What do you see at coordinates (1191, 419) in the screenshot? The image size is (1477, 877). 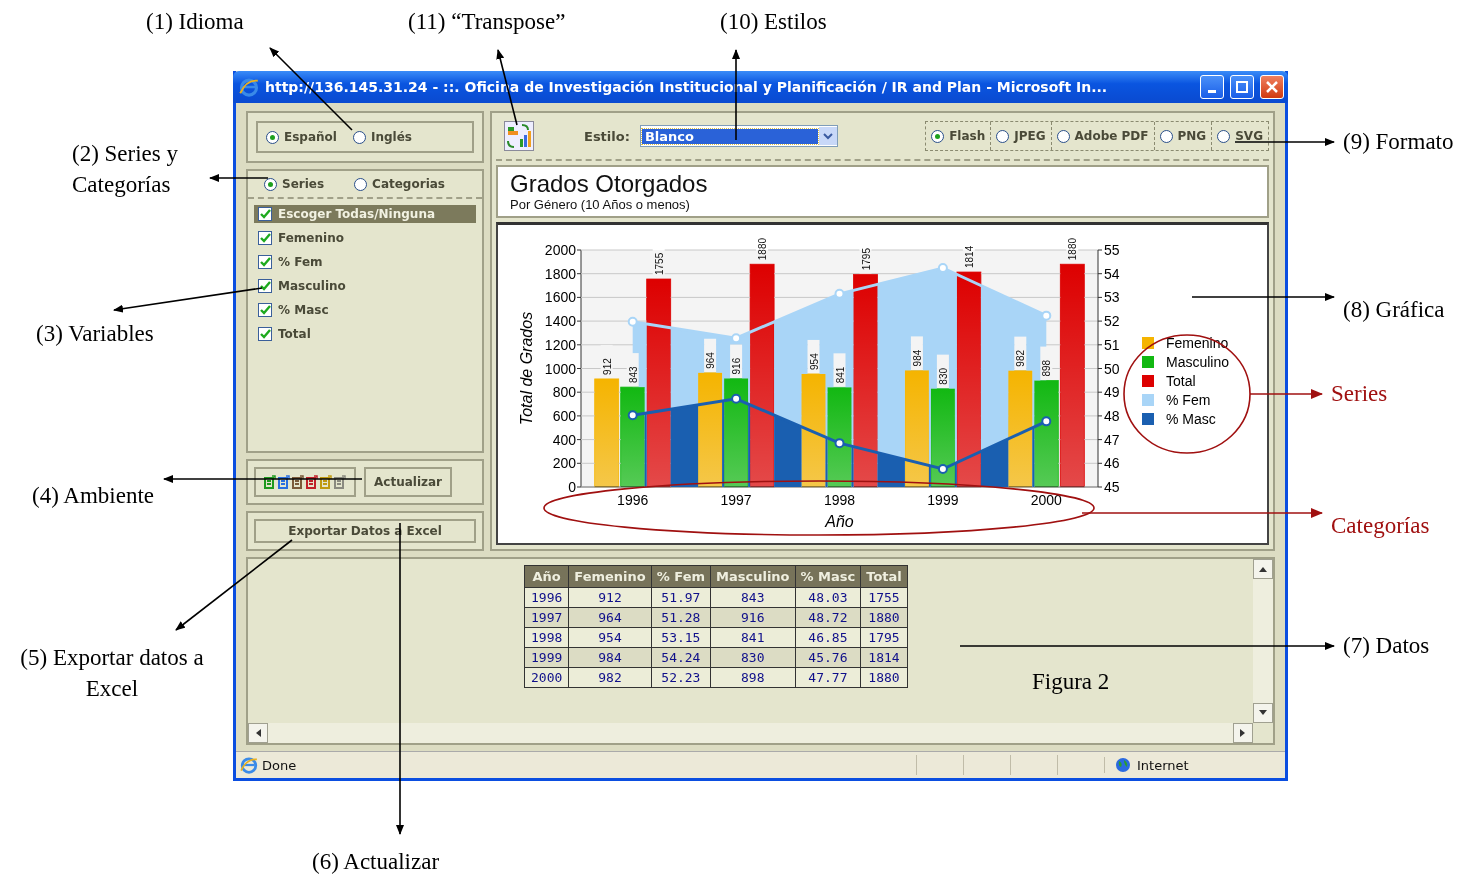 I see `legend-label: % Masc` at bounding box center [1191, 419].